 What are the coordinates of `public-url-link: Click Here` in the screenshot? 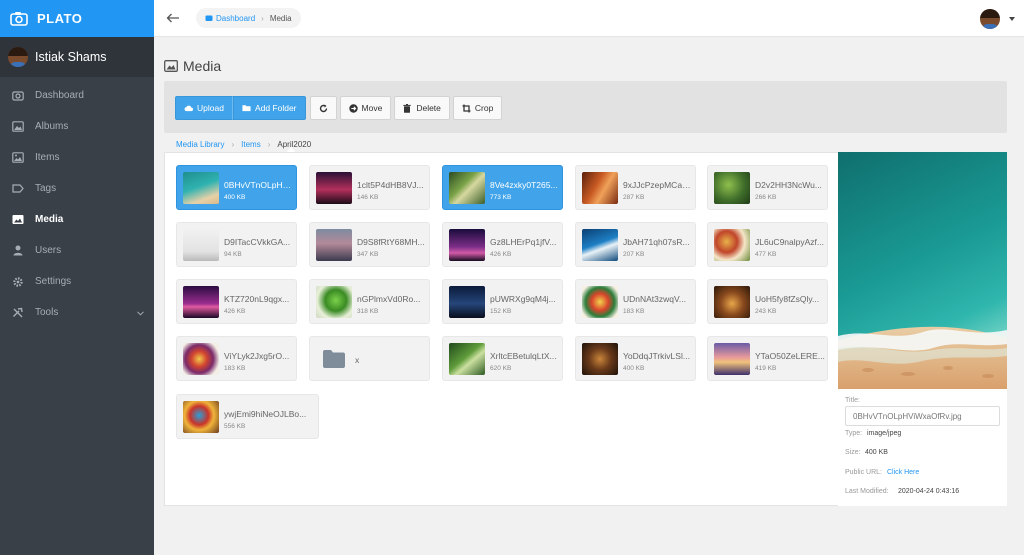 It's located at (903, 472).